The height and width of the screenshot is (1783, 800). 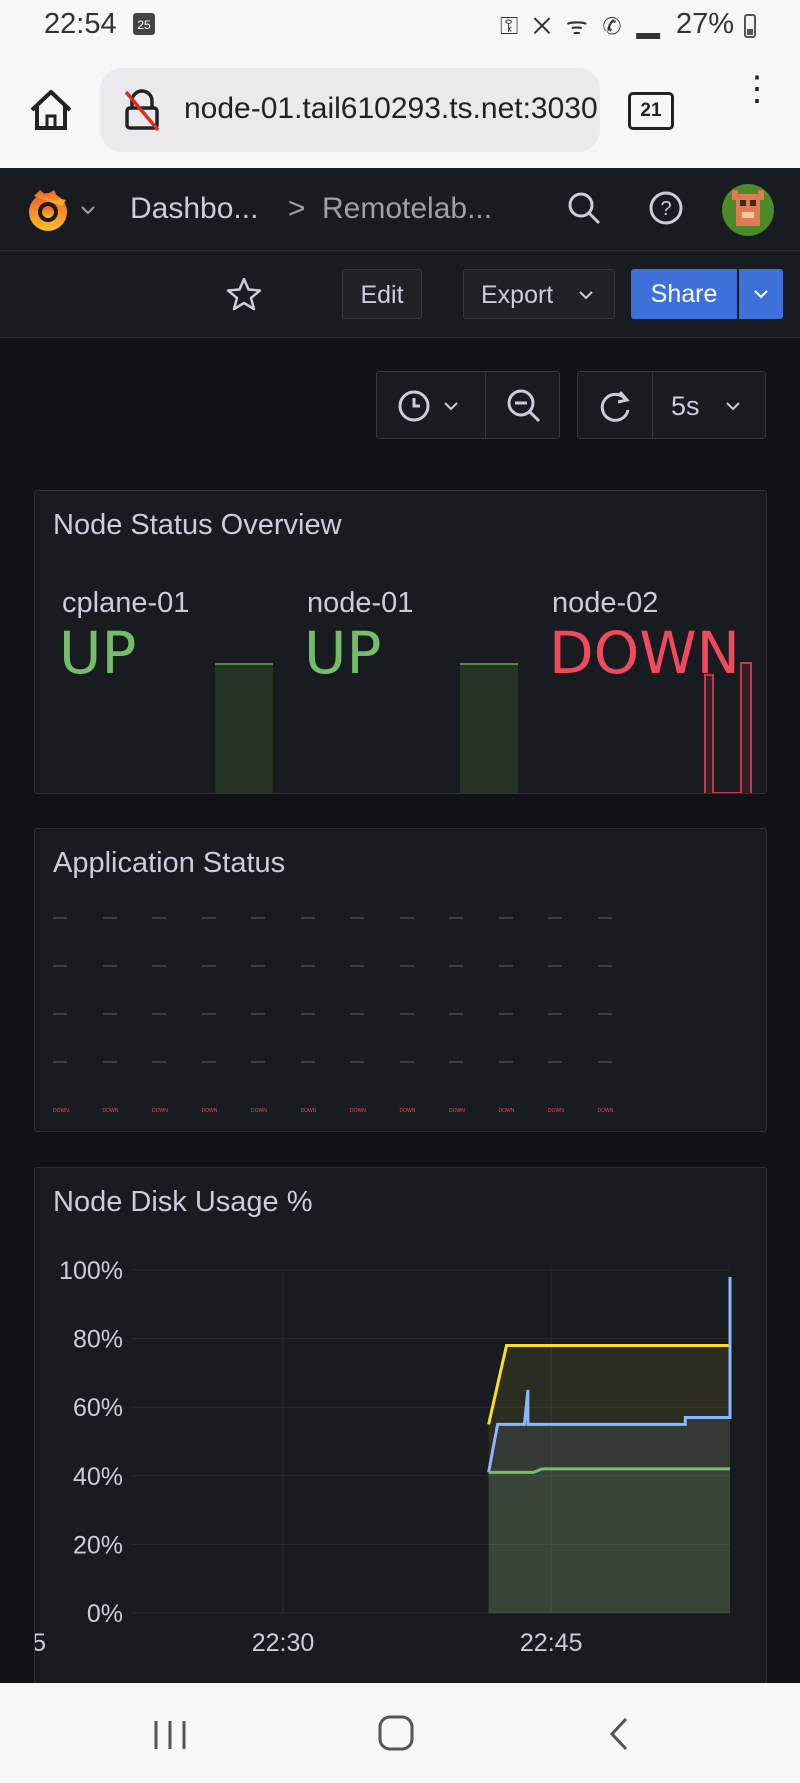 I want to click on y-tick-label: 20%, so click(x=98, y=1545).